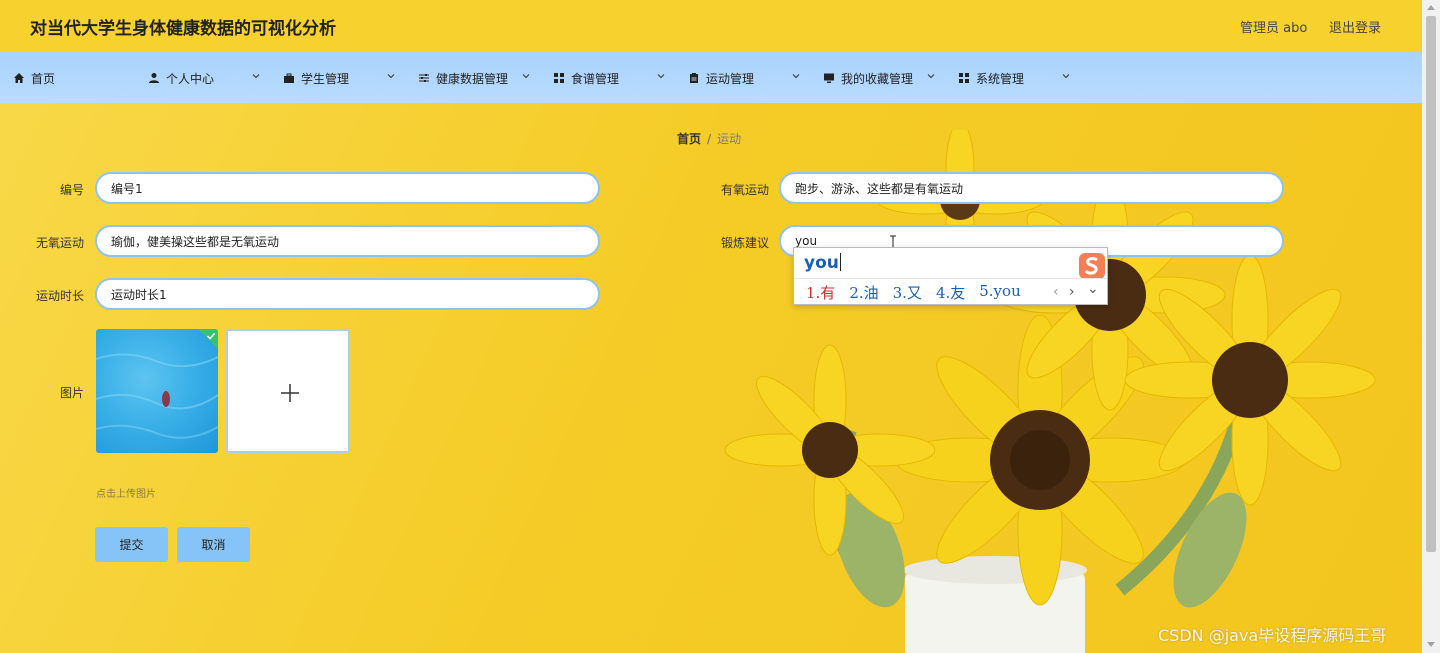 The image size is (1440, 653). I want to click on nav-sports: 运动管理, so click(721, 78).